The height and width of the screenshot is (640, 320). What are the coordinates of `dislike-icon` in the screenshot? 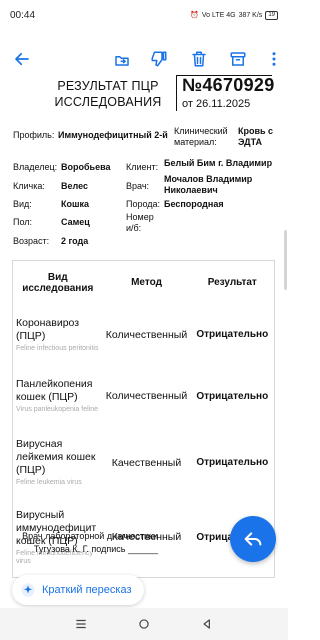 It's located at (159, 59).